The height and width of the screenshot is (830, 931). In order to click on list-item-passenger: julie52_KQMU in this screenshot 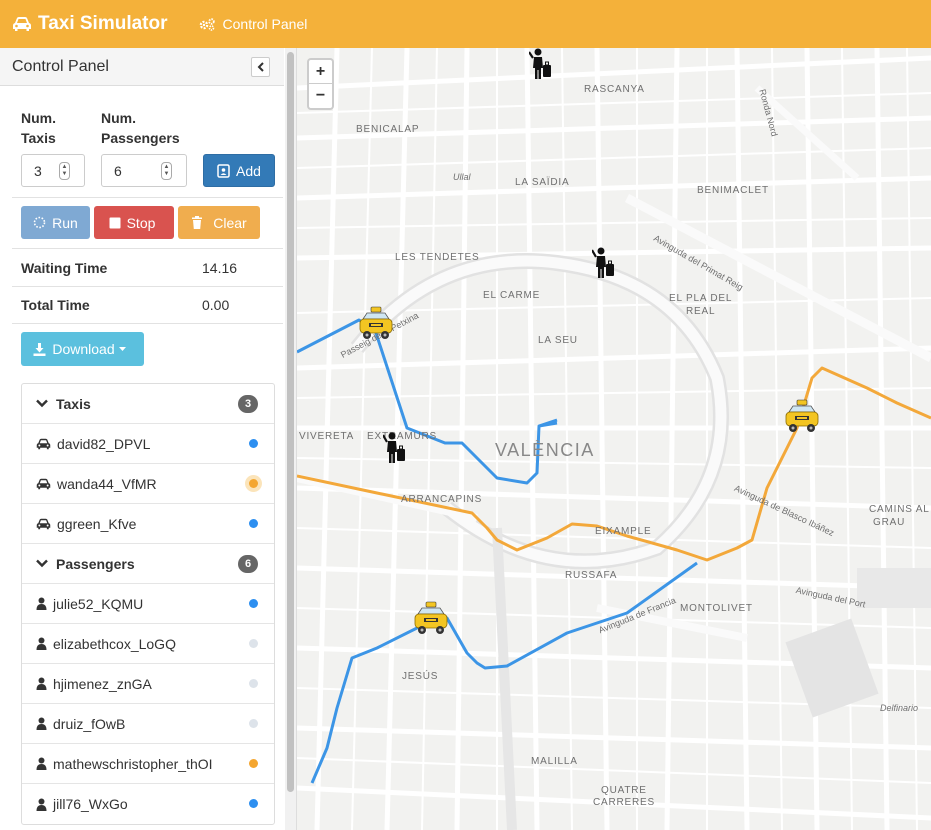, I will do `click(148, 604)`.